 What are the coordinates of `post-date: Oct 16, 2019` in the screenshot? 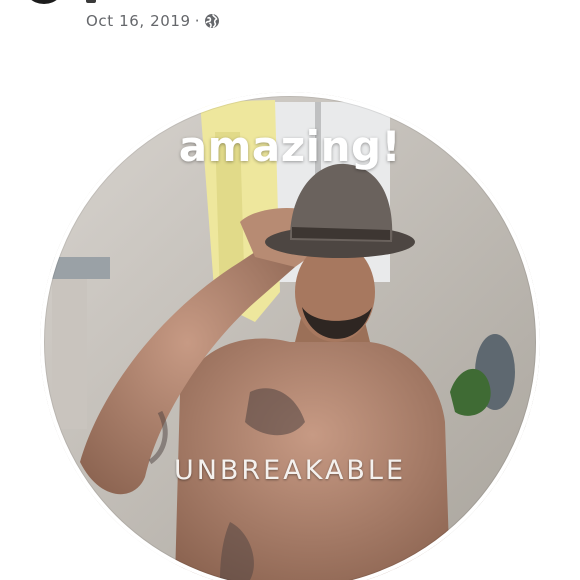 It's located at (138, 21).